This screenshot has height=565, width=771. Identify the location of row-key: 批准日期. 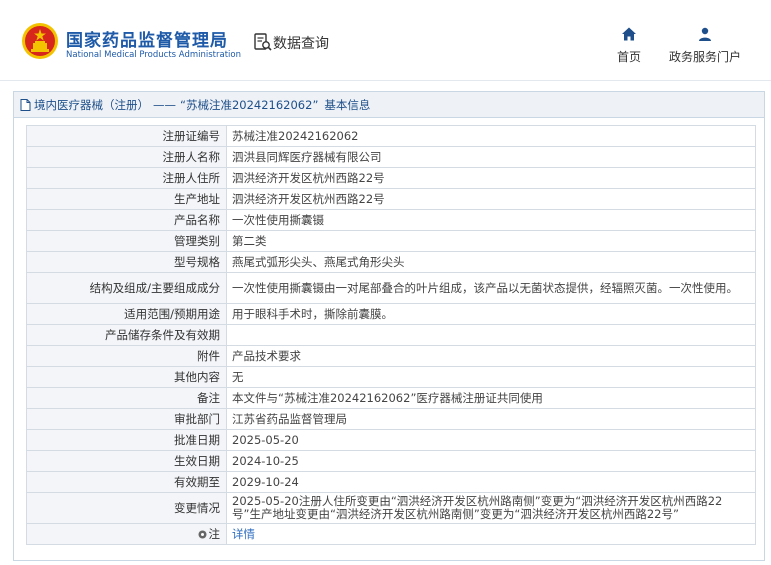
(126, 440).